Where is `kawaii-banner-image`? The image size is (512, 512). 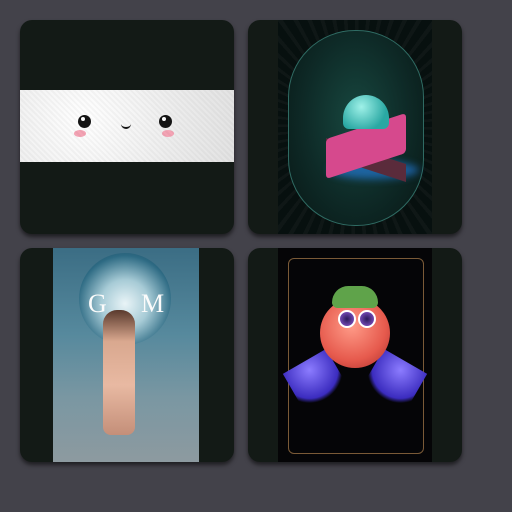 kawaii-banner-image is located at coordinates (127, 126).